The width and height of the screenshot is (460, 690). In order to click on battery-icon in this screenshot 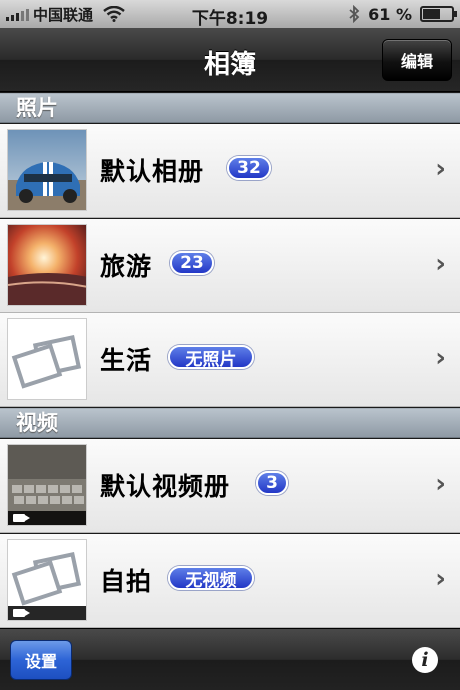, I will do `click(438, 14)`.